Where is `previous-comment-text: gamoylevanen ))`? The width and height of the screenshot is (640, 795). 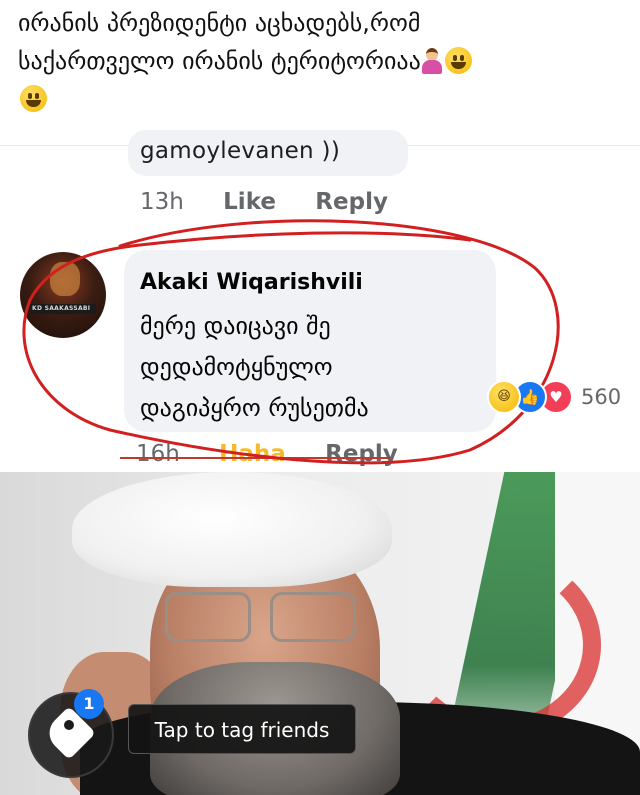 previous-comment-text: gamoylevanen )) is located at coordinates (240, 151).